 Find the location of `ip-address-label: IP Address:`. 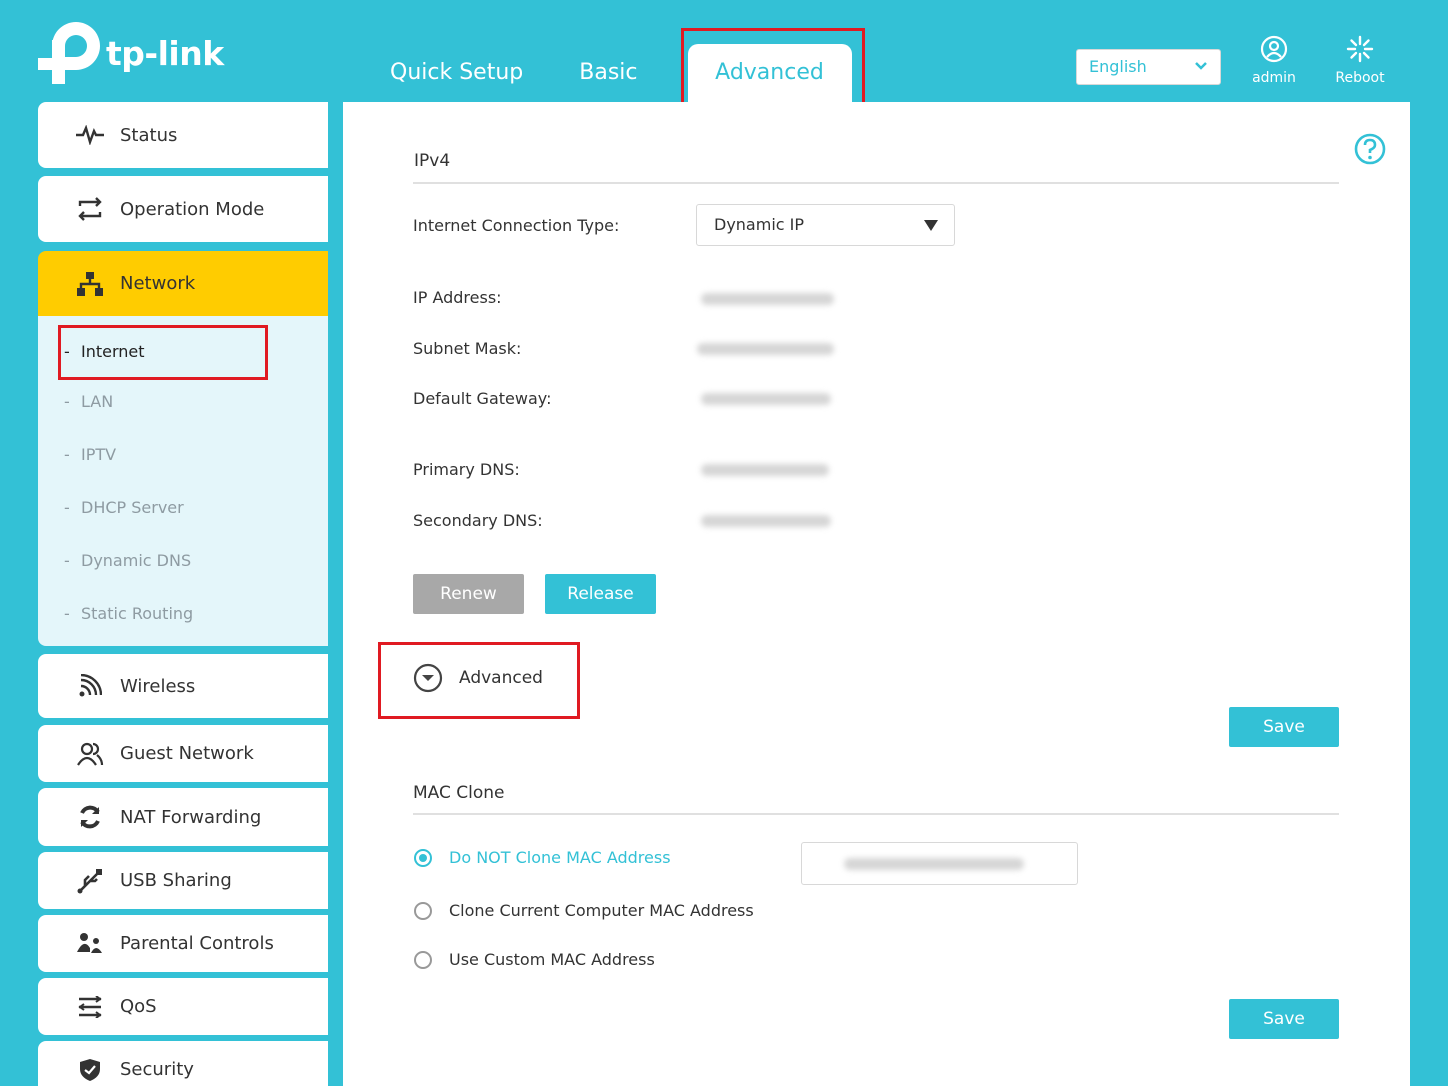

ip-address-label: IP Address: is located at coordinates (457, 297).